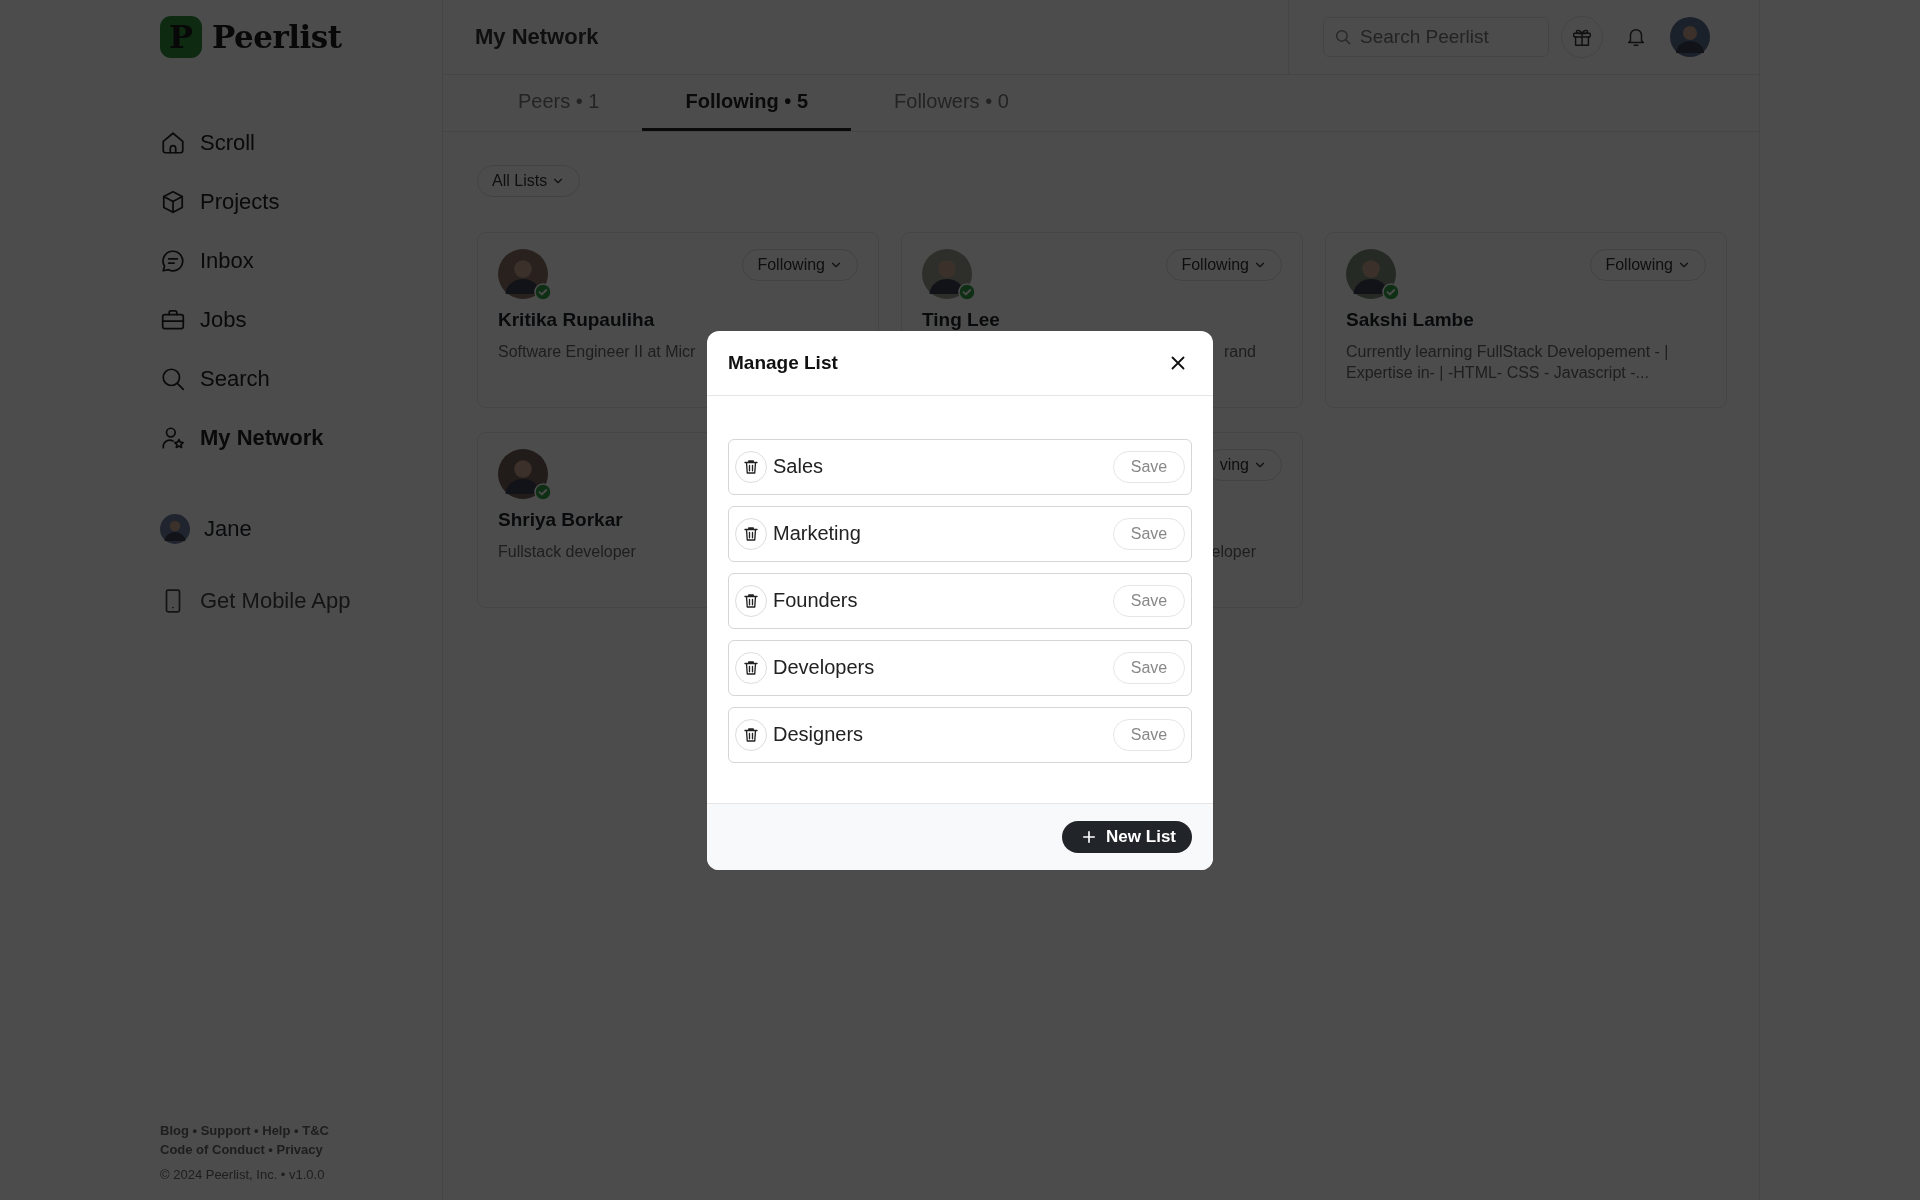 This screenshot has width=1920, height=1200. I want to click on mobile-app-link: Get Mobile App, so click(275, 601).